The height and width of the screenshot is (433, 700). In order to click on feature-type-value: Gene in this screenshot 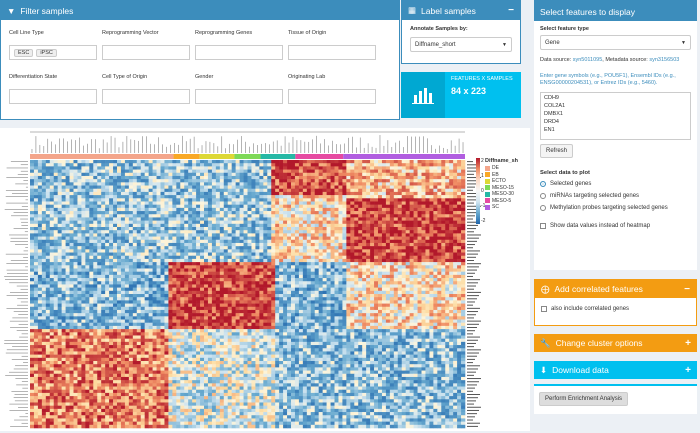, I will do `click(552, 43)`.